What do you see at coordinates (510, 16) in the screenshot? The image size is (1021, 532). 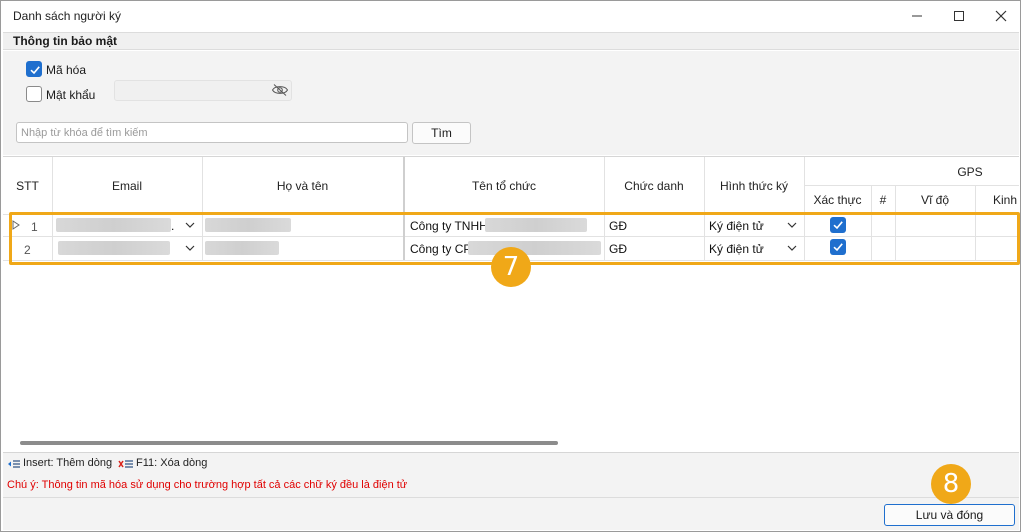 I see `title-bar: Danh sách người ký` at bounding box center [510, 16].